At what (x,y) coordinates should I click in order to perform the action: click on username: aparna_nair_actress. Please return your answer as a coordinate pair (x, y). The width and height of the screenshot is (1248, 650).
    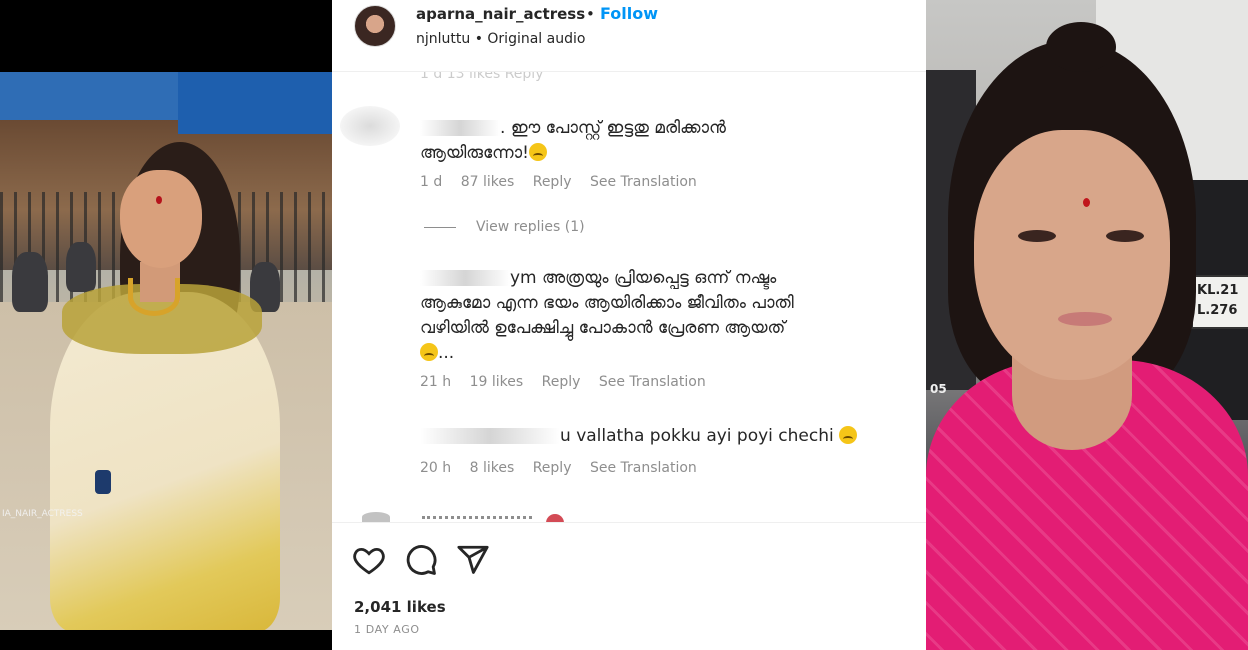
    Looking at the image, I should click on (500, 14).